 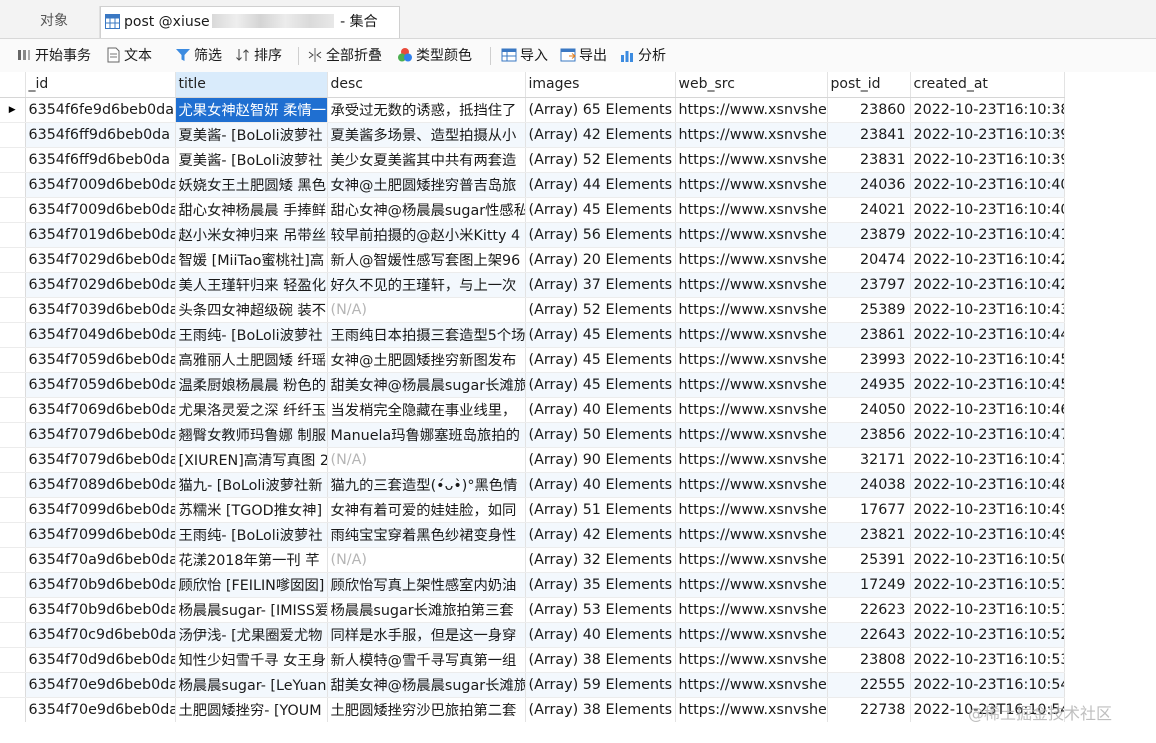 I want to click on cell-post-id: 24050, so click(x=869, y=410).